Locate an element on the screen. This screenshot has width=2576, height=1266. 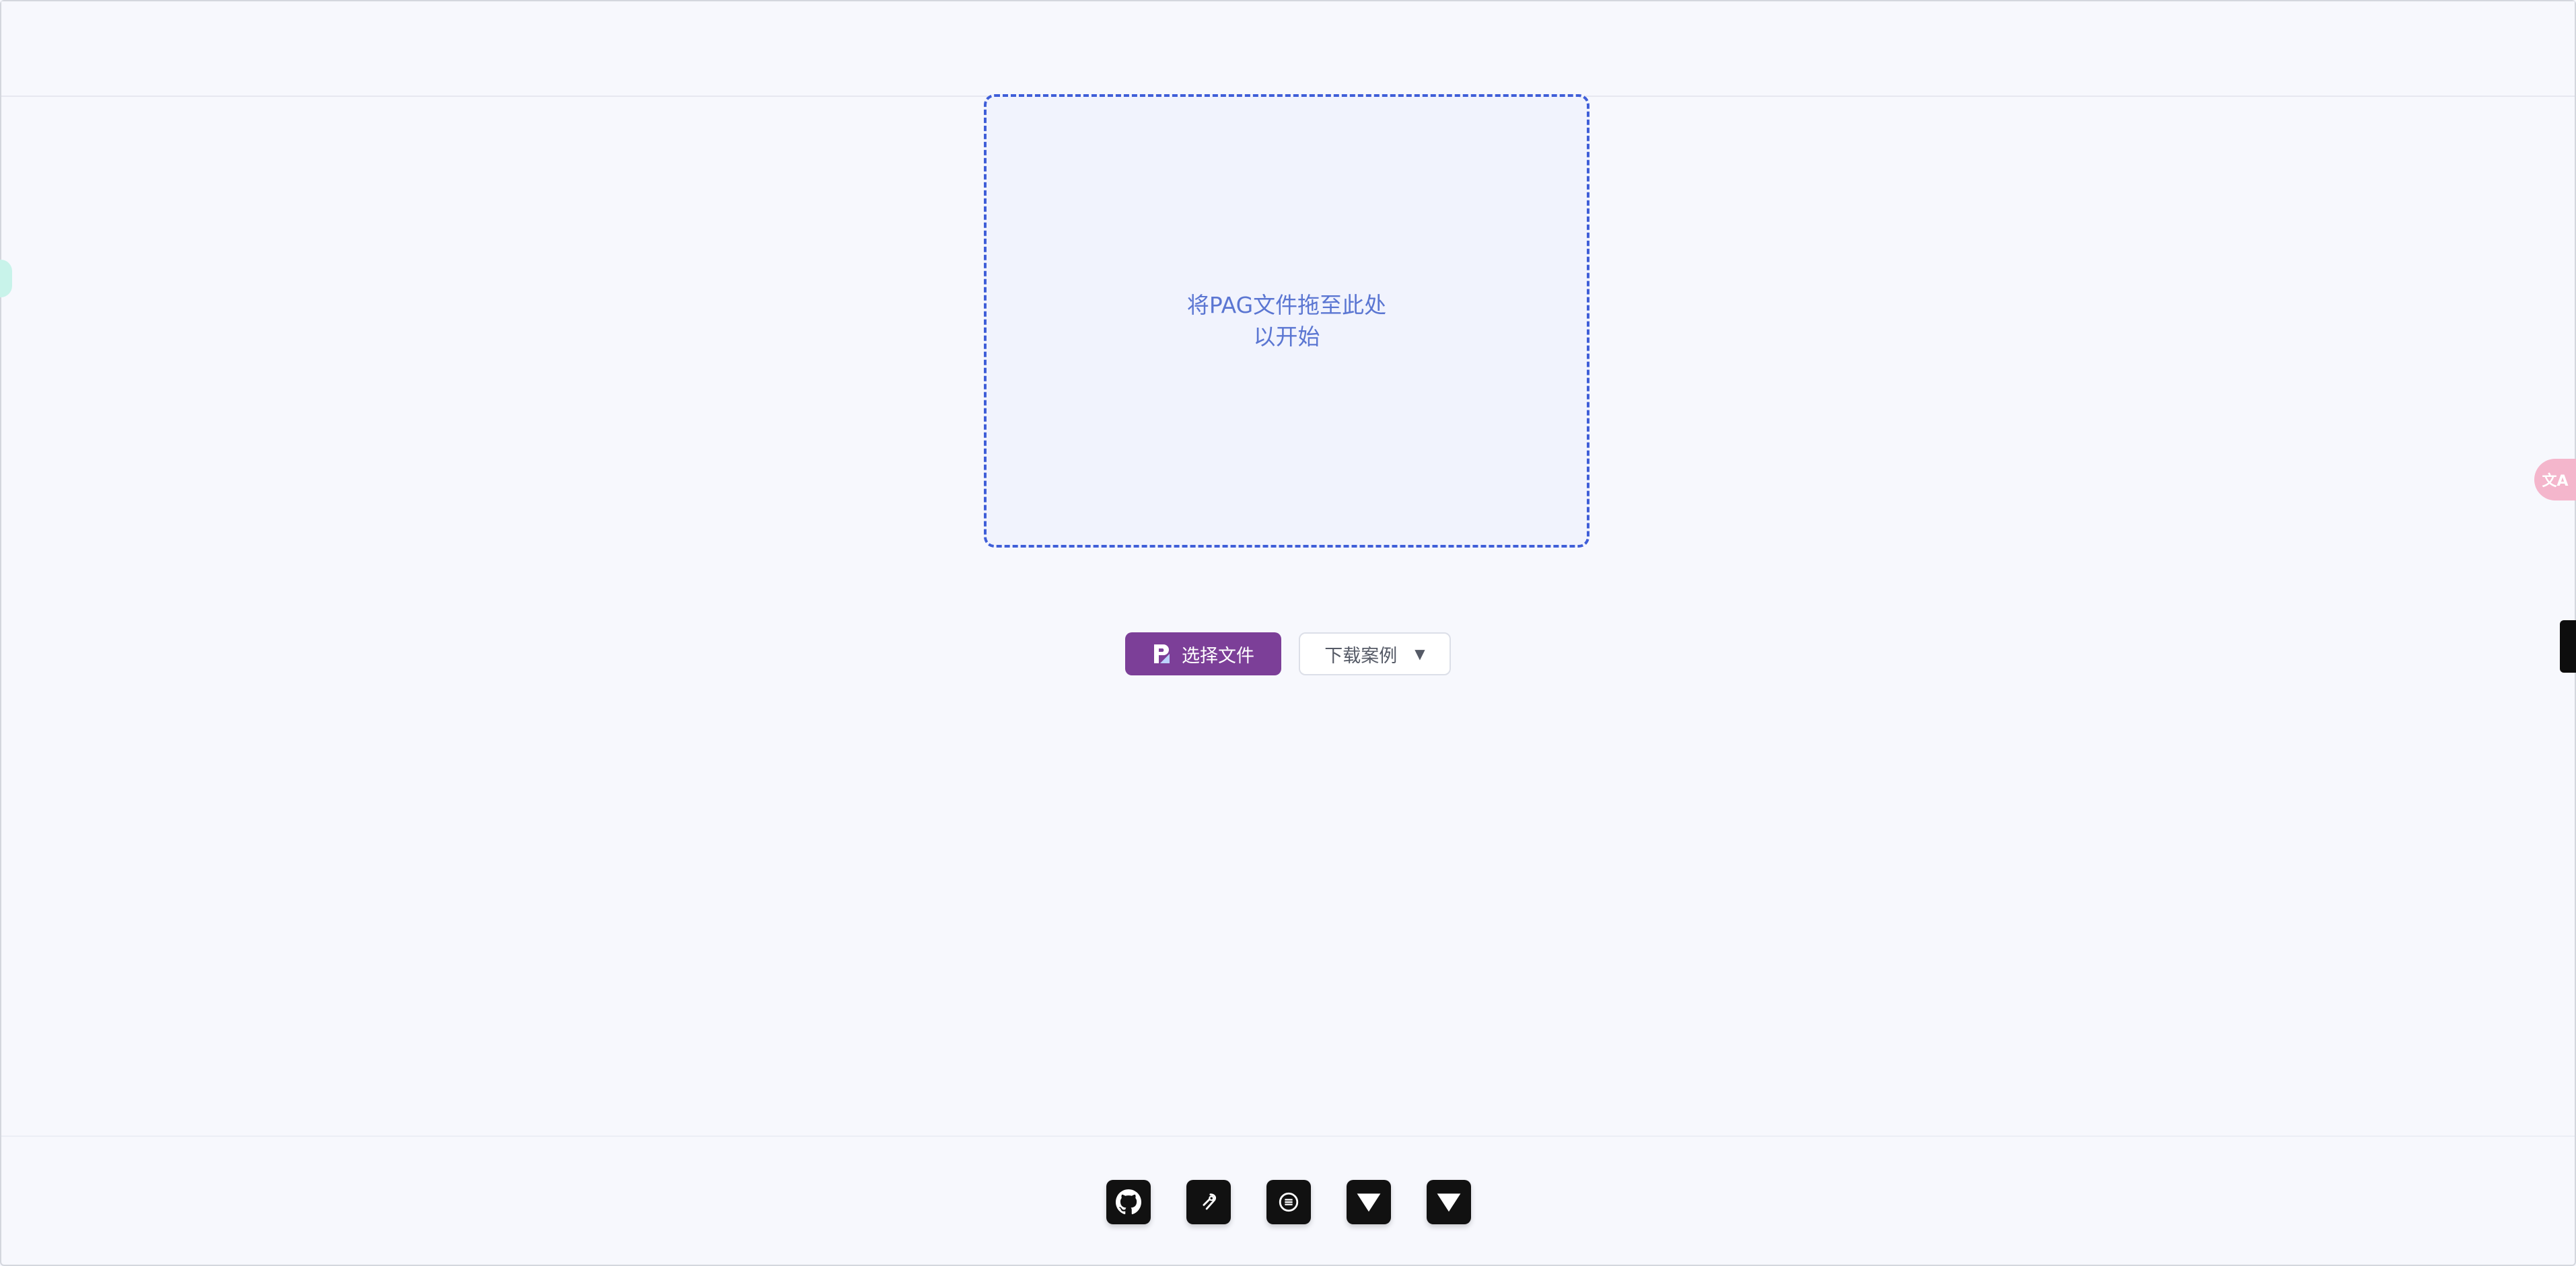
translate-widget: 文A is located at coordinates (2555, 479).